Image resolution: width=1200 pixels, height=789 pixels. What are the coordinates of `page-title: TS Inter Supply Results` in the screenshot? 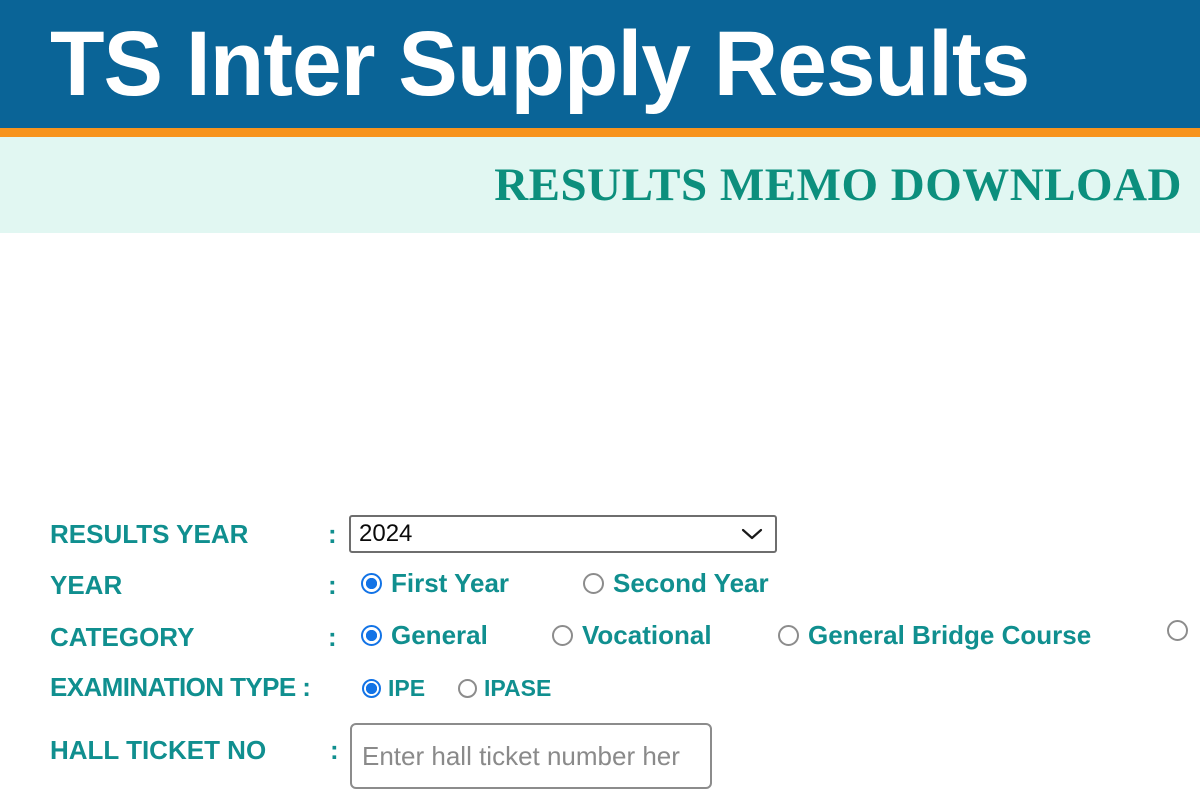 It's located at (540, 64).